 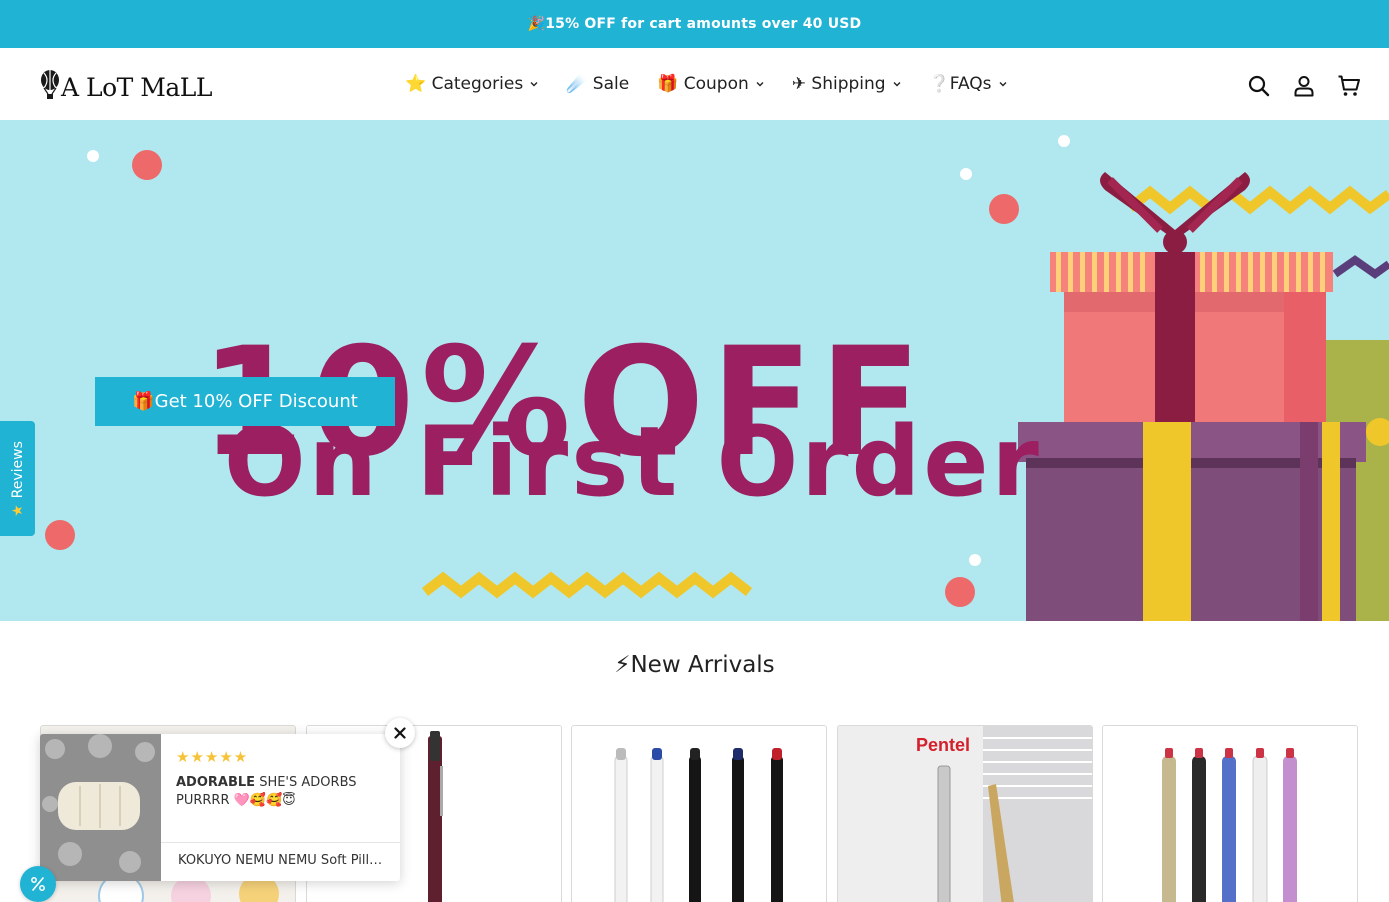 I want to click on review-product-image, so click(x=100, y=807).